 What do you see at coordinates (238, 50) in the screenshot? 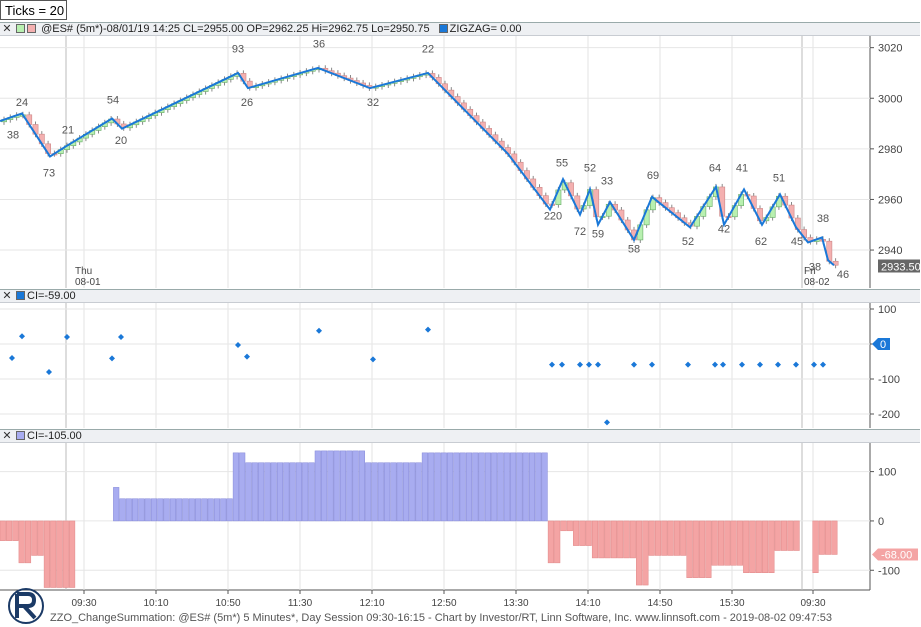
I see `zigzag-label: 93` at bounding box center [238, 50].